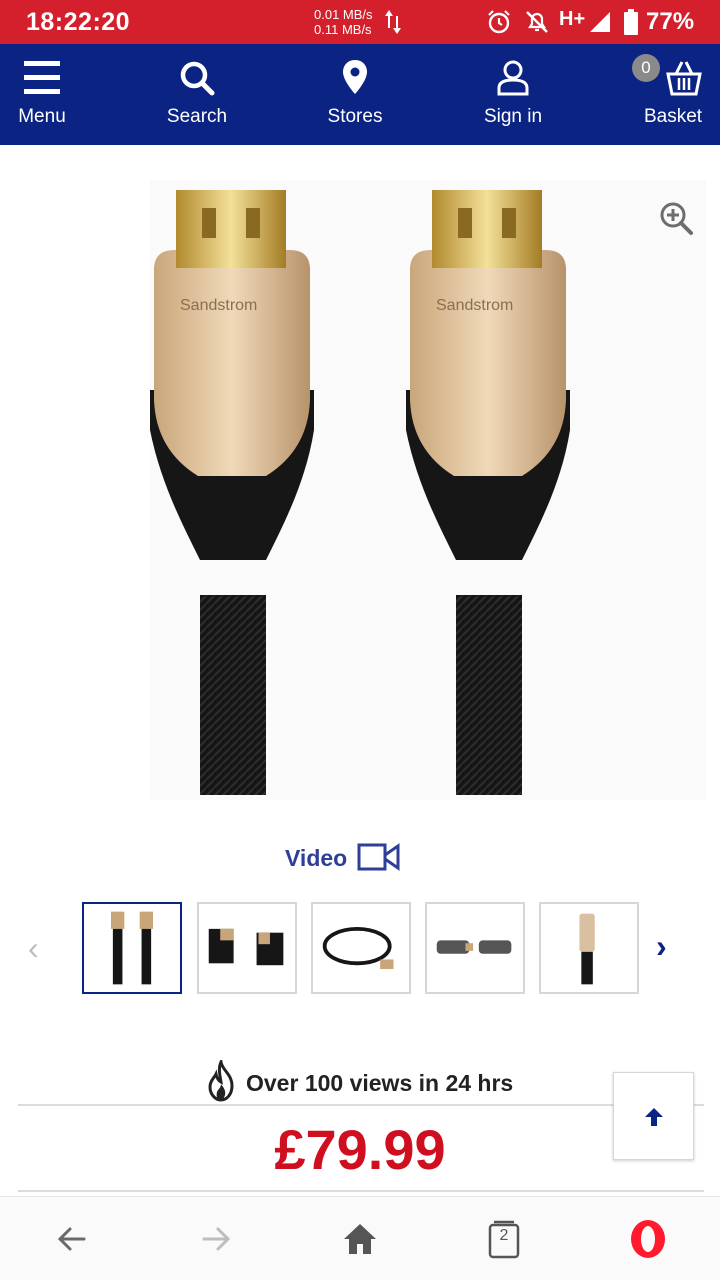  I want to click on opera-logo-icon, so click(648, 1239).